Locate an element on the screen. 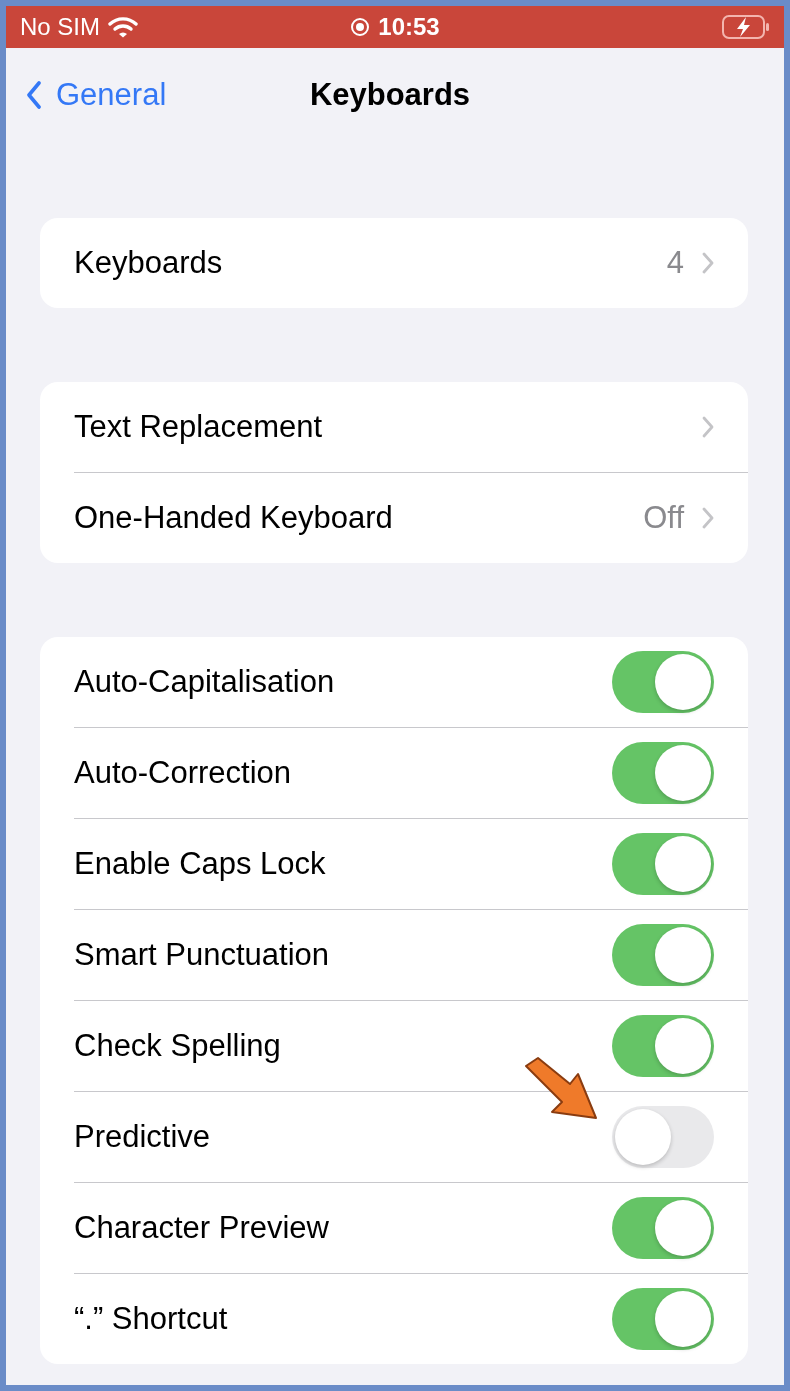  back-button: General is located at coordinates (86, 95).